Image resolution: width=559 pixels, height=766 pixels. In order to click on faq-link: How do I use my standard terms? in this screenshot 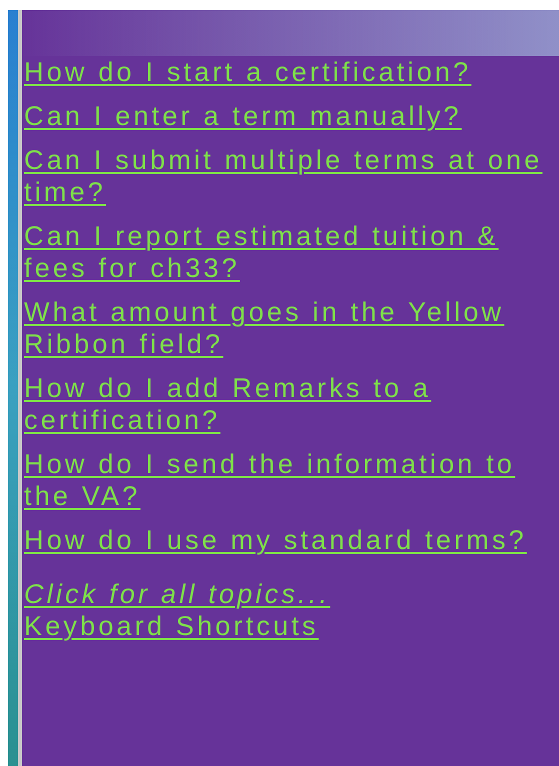, I will do `click(275, 540)`.